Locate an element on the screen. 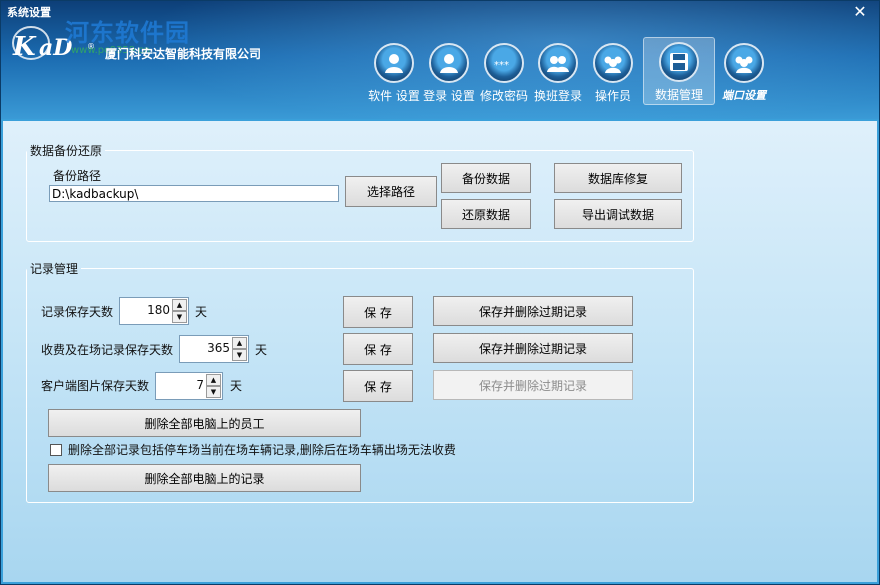 This screenshot has height=585, width=880. nav-label: 操作员 is located at coordinates (612, 96).